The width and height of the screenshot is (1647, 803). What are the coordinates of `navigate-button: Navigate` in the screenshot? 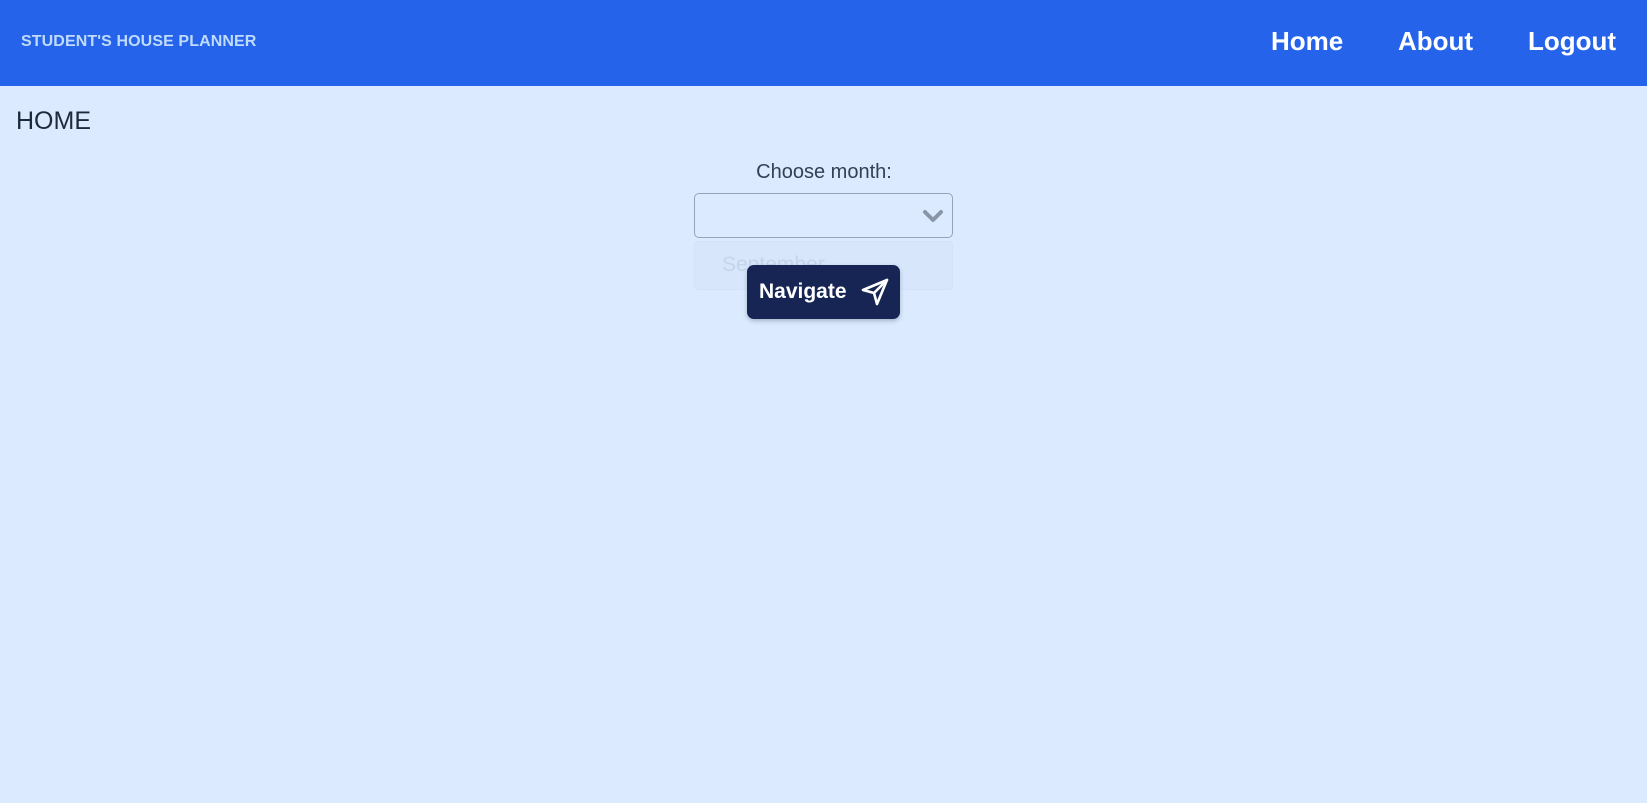 It's located at (823, 292).